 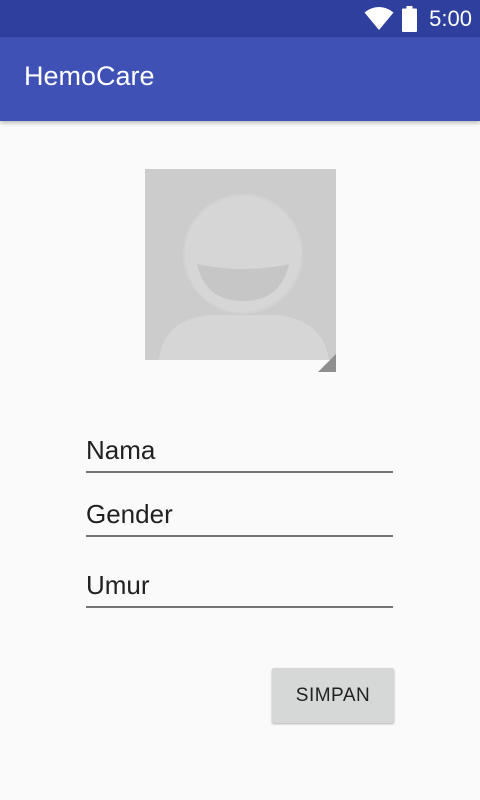 What do you see at coordinates (239, 454) in the screenshot?
I see `nama-field: Nama` at bounding box center [239, 454].